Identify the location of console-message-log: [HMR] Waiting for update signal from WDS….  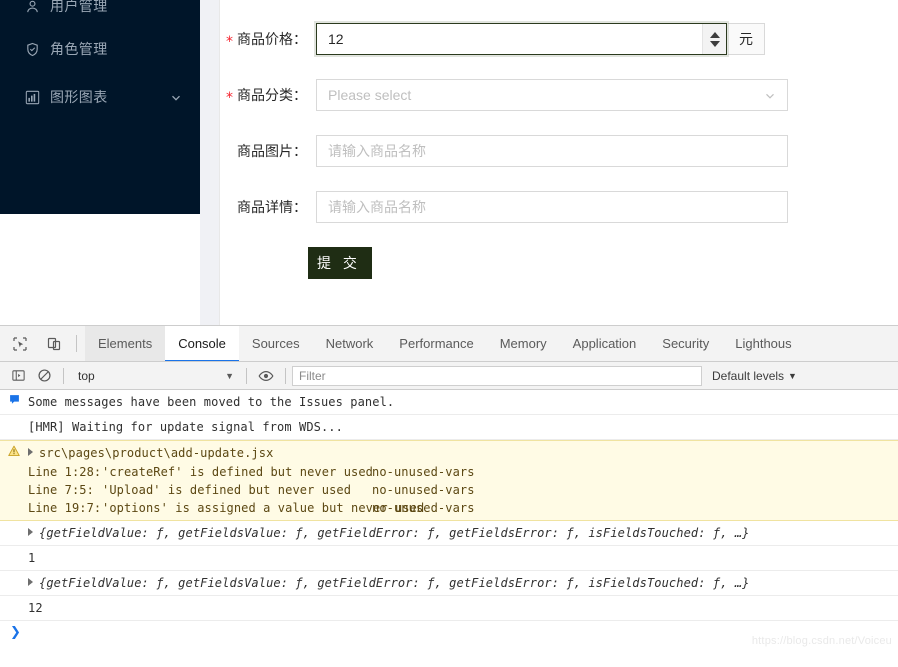
(449, 427).